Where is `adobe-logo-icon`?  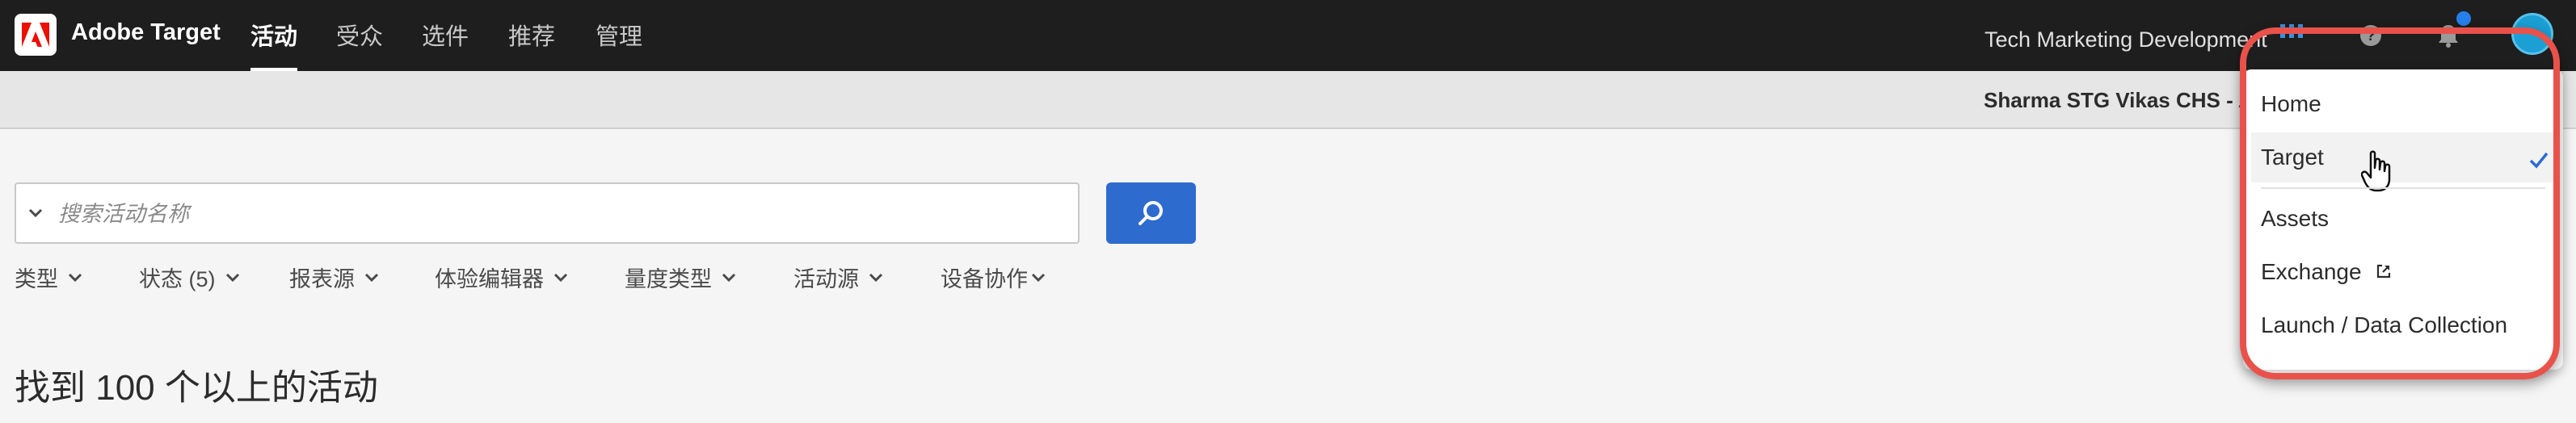 adobe-logo-icon is located at coordinates (36, 35).